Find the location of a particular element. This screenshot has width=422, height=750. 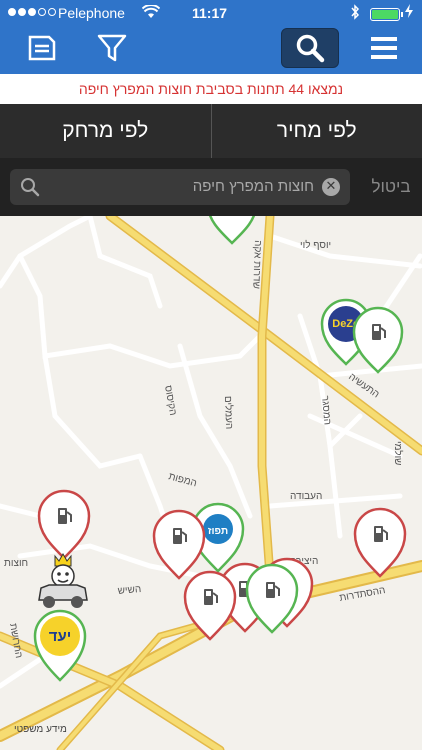

clock: 11:17 is located at coordinates (210, 13).